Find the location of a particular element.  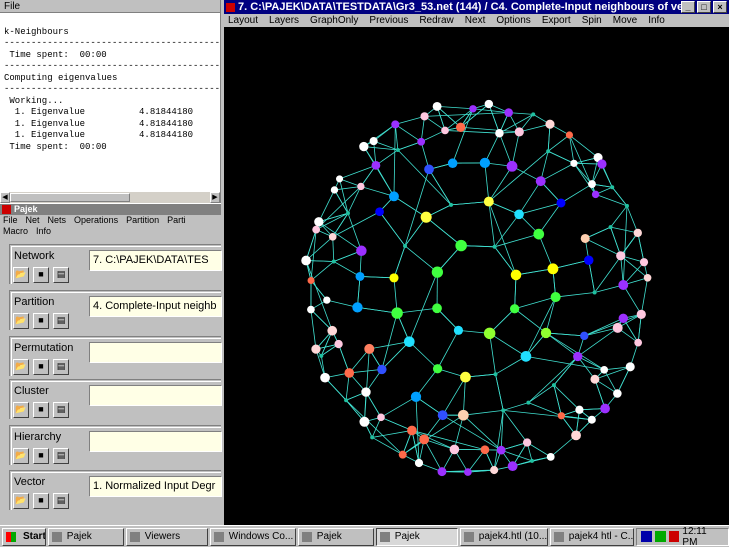

cluster-select is located at coordinates (155, 395).